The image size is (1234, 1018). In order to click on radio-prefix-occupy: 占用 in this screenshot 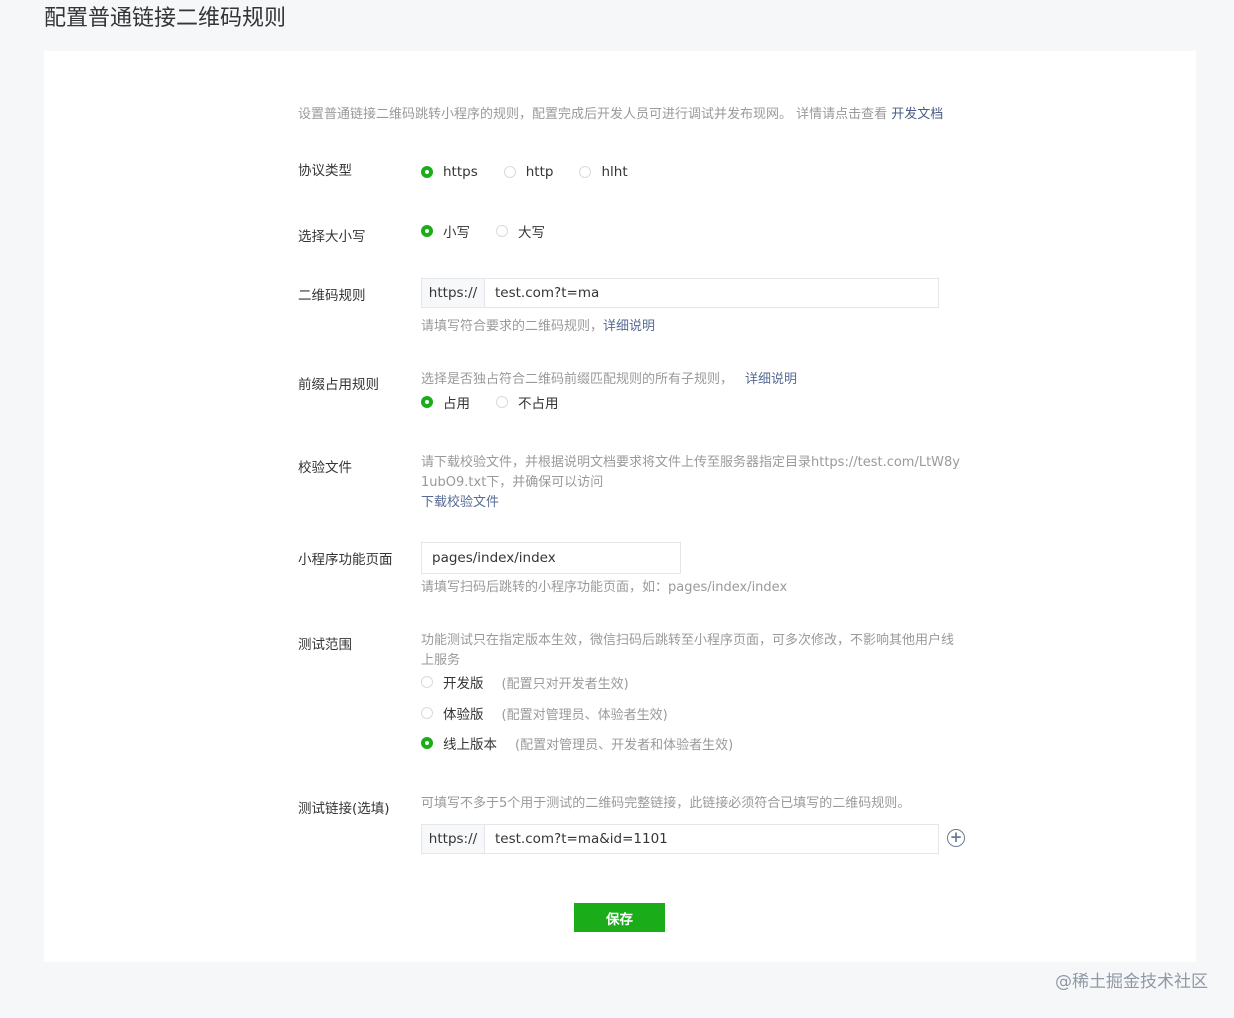, I will do `click(445, 402)`.